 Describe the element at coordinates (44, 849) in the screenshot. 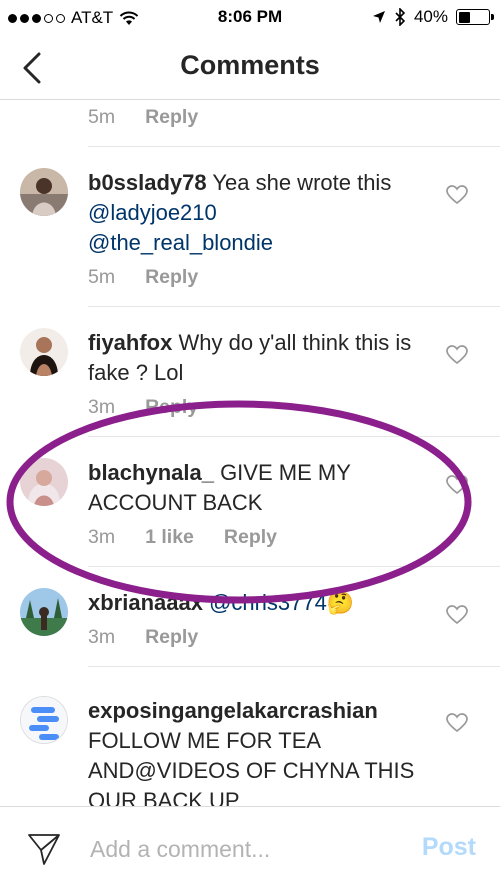

I see `send-icon` at that location.